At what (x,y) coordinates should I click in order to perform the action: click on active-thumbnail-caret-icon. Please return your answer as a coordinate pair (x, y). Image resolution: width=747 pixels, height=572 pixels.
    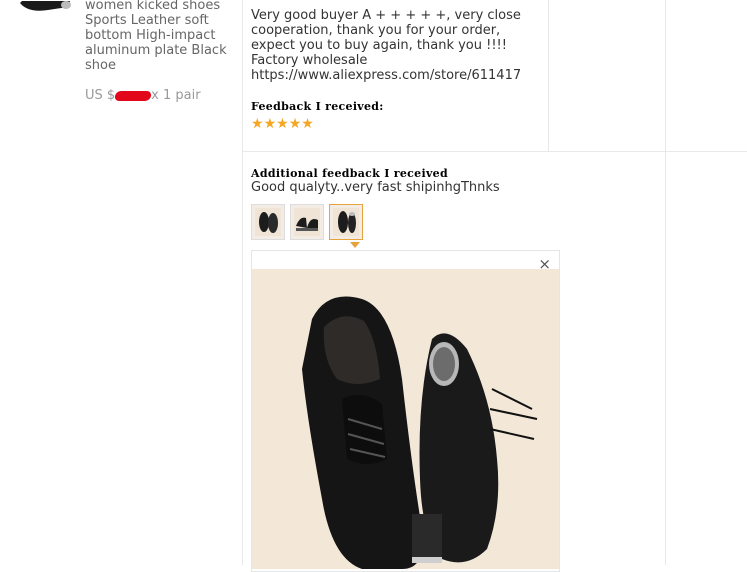
    Looking at the image, I should click on (355, 245).